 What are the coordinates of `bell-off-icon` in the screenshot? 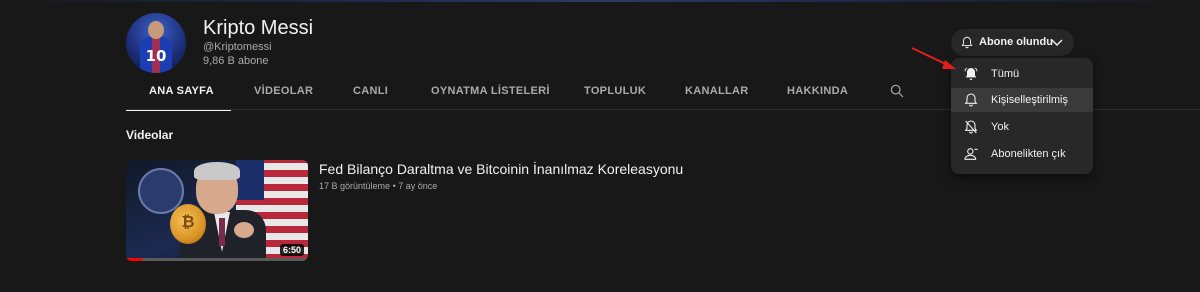 It's located at (971, 127).